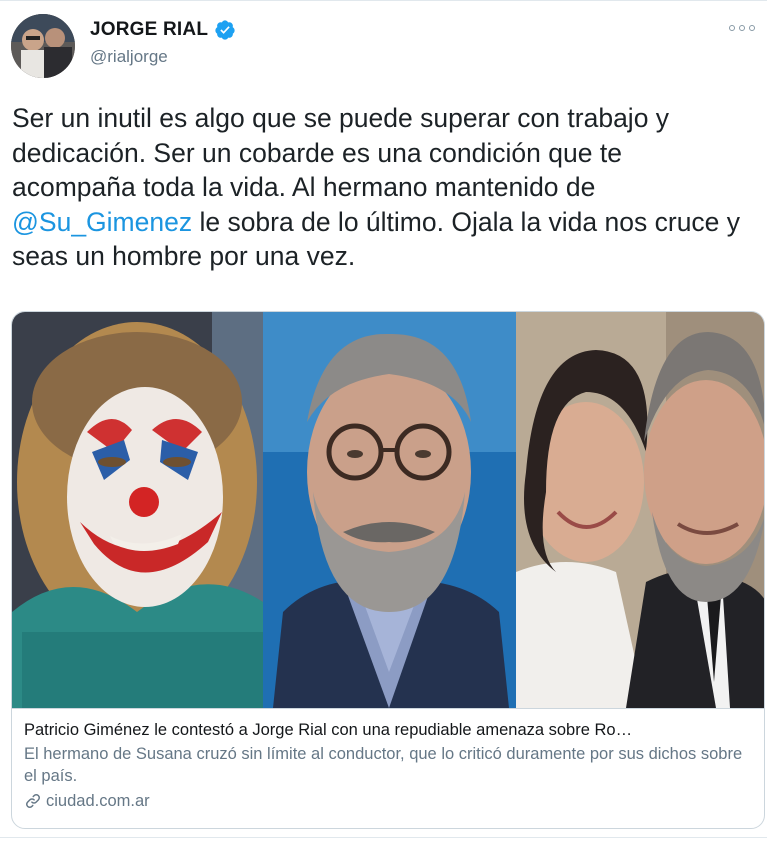 This screenshot has width=767, height=841. What do you see at coordinates (43, 46) in the screenshot?
I see `avatar` at bounding box center [43, 46].